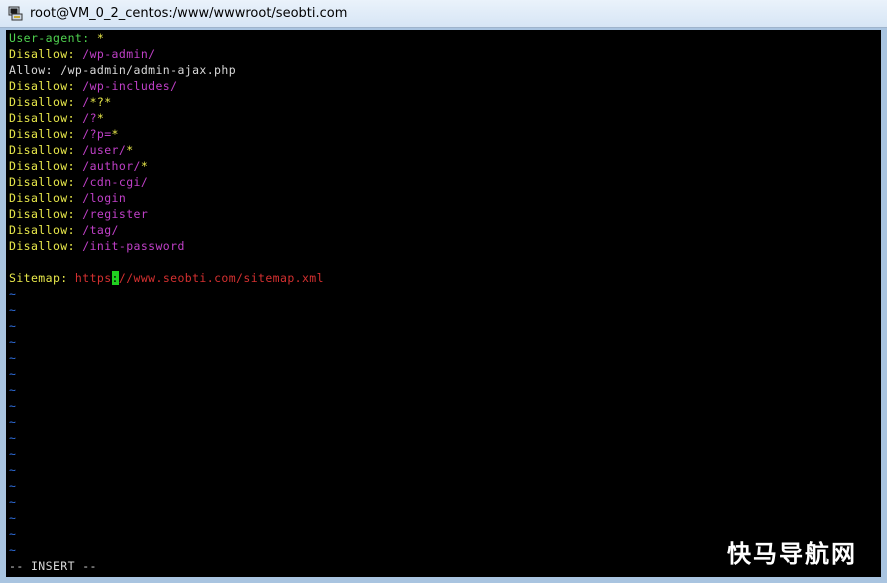  I want to click on editor-token: /?, so click(89, 118).